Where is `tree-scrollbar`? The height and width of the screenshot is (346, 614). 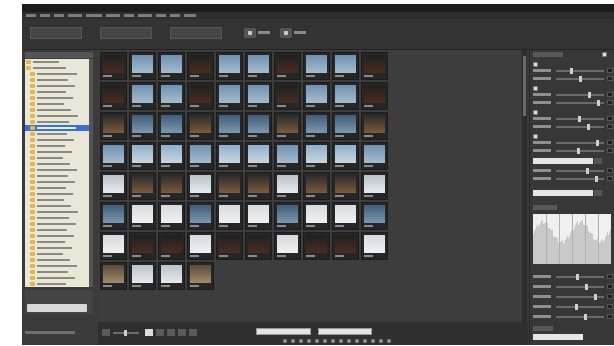 tree-scrollbar is located at coordinates (91, 173).